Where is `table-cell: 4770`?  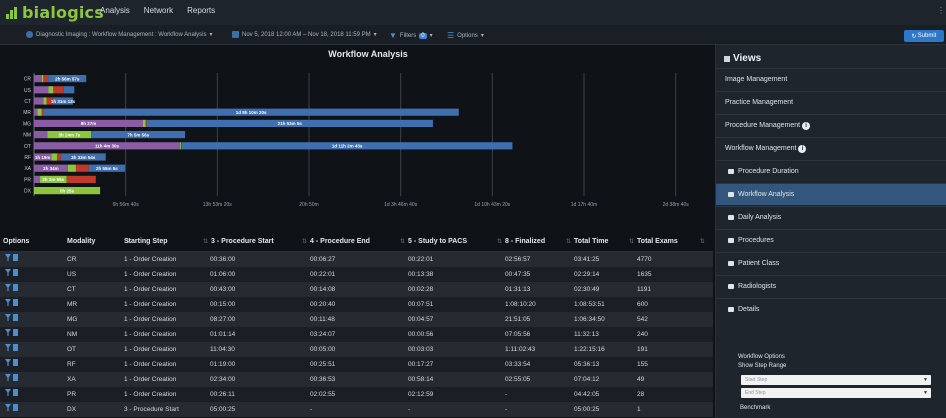 table-cell: 4770 is located at coordinates (644, 259).